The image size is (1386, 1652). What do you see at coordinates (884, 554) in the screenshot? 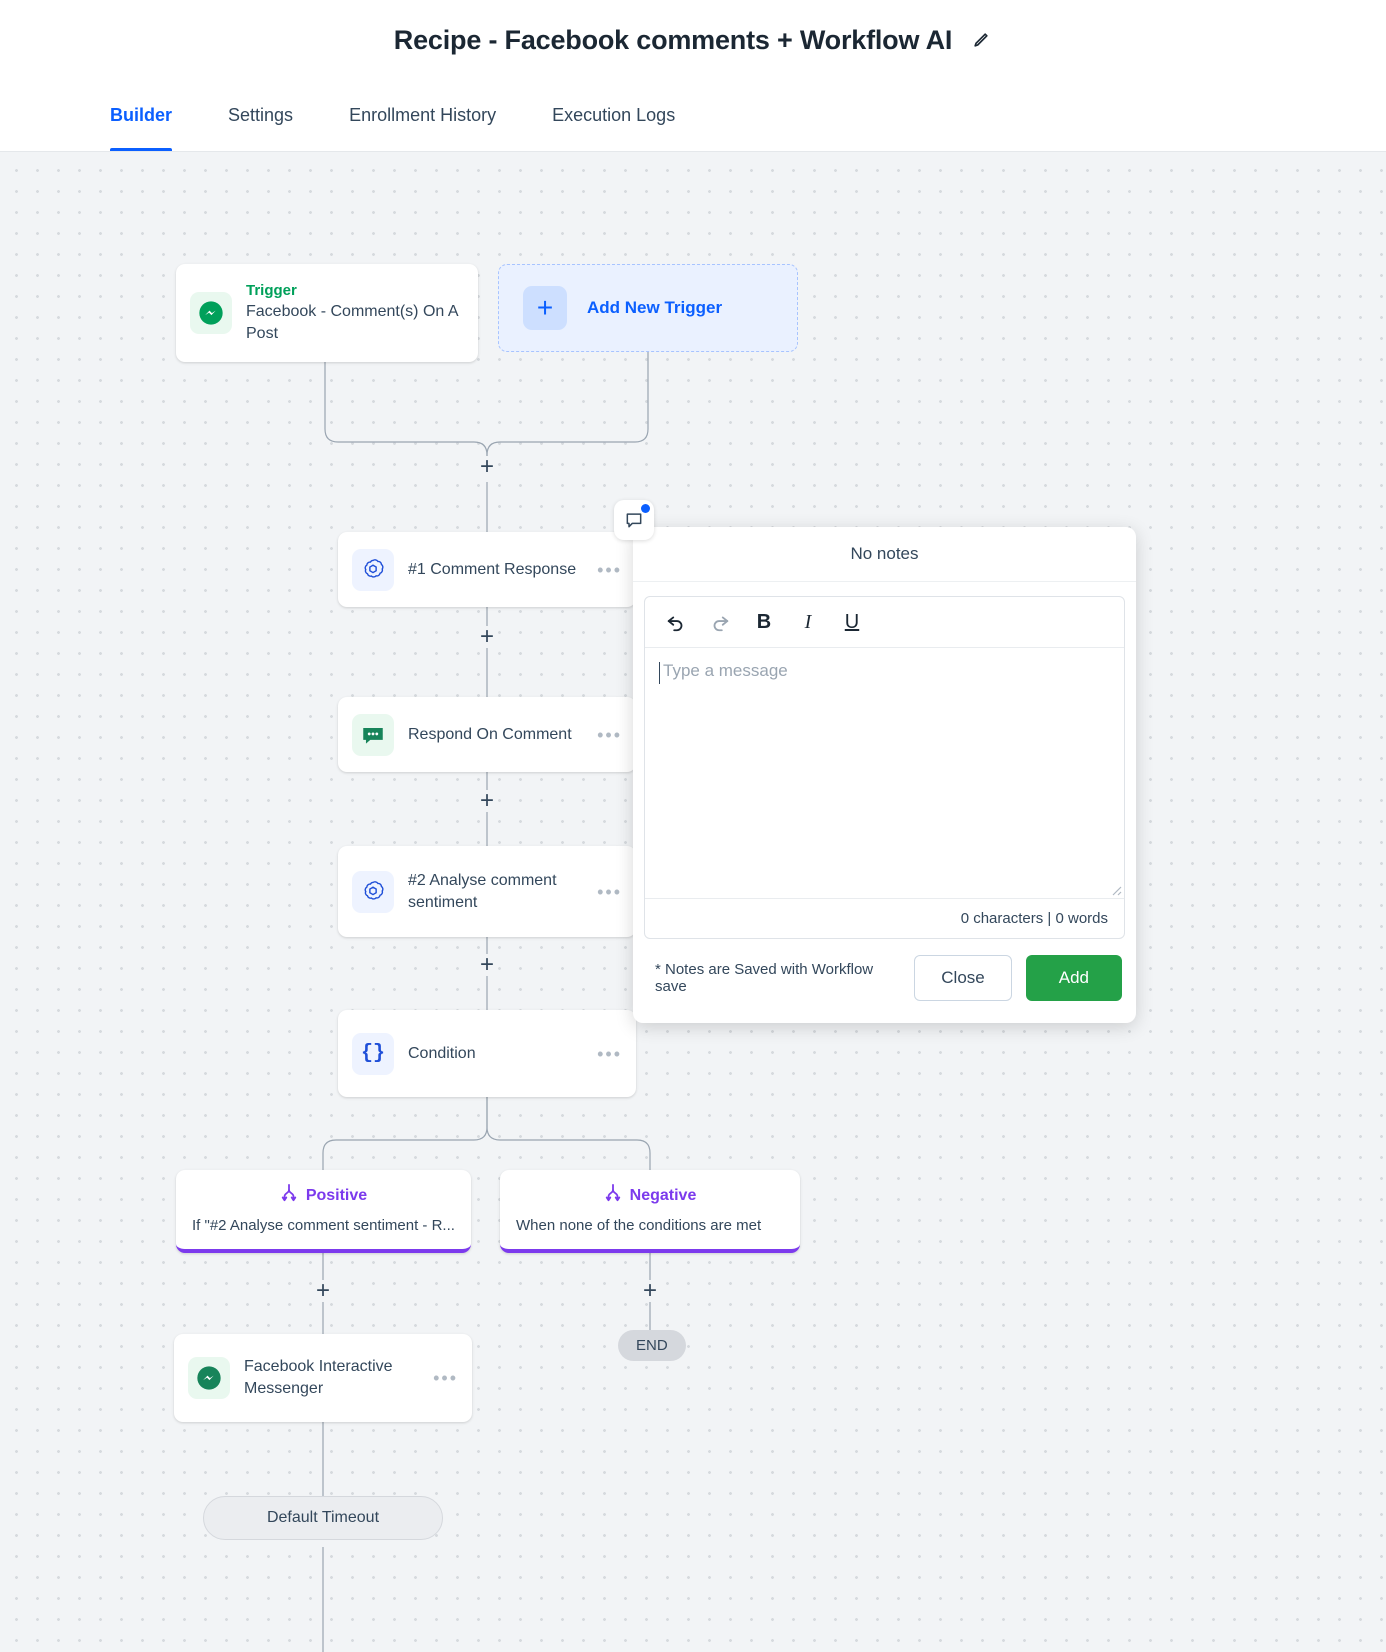
I see `notes-header: No notes` at bounding box center [884, 554].